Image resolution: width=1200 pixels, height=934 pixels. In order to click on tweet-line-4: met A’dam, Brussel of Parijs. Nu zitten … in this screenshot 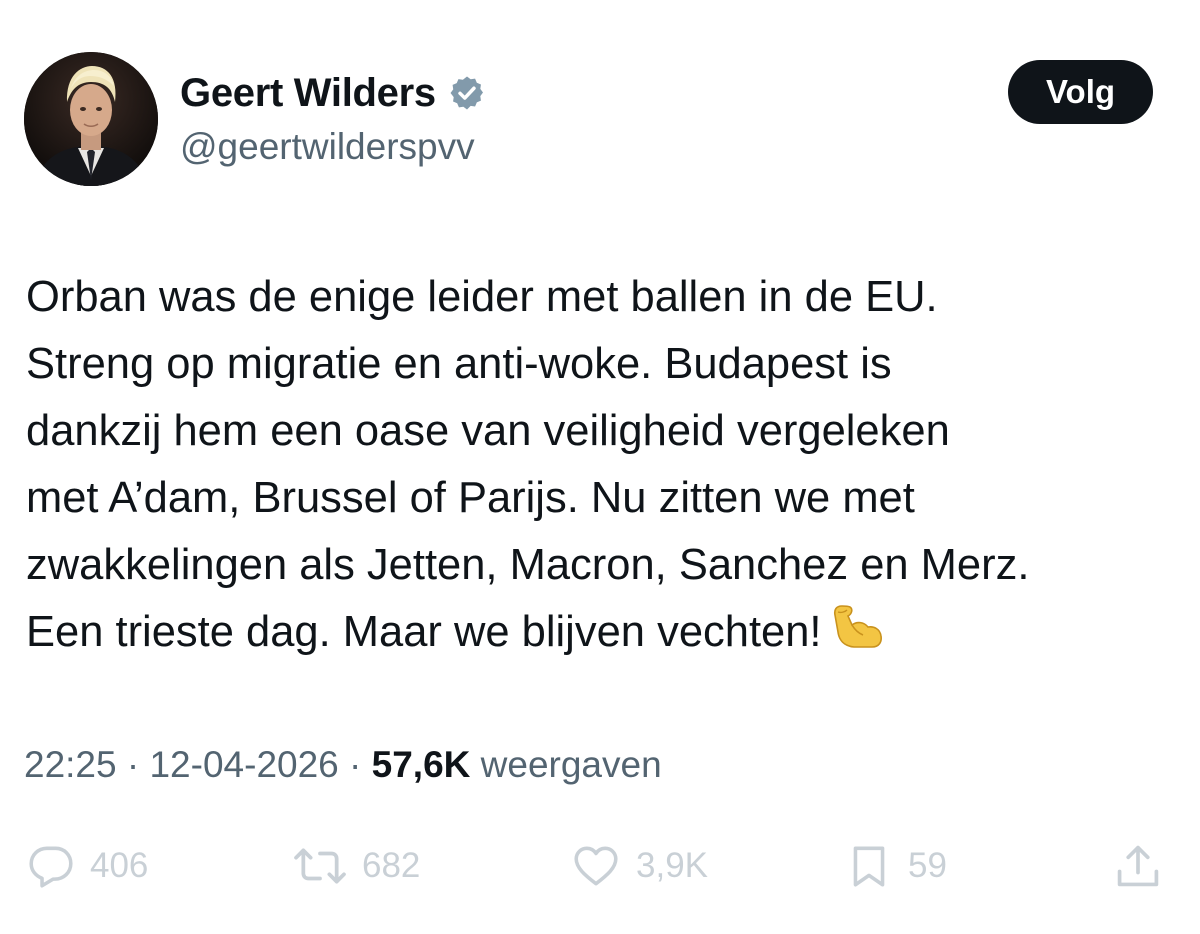, I will do `click(470, 498)`.